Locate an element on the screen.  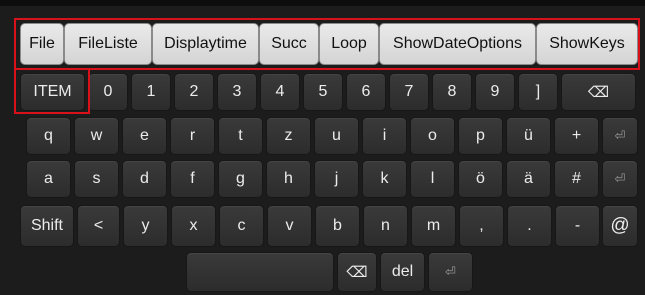
key-q: q is located at coordinates (48, 136).